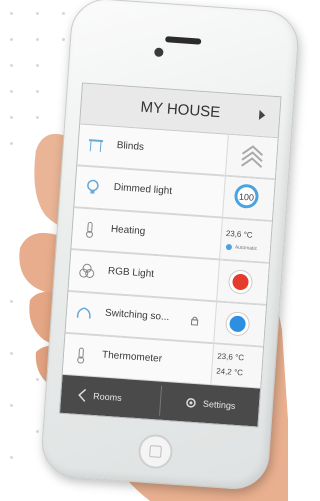 Image resolution: width=320 pixels, height=501 pixels. What do you see at coordinates (229, 372) in the screenshot?
I see `temp-value-2: 24,2 °C` at bounding box center [229, 372].